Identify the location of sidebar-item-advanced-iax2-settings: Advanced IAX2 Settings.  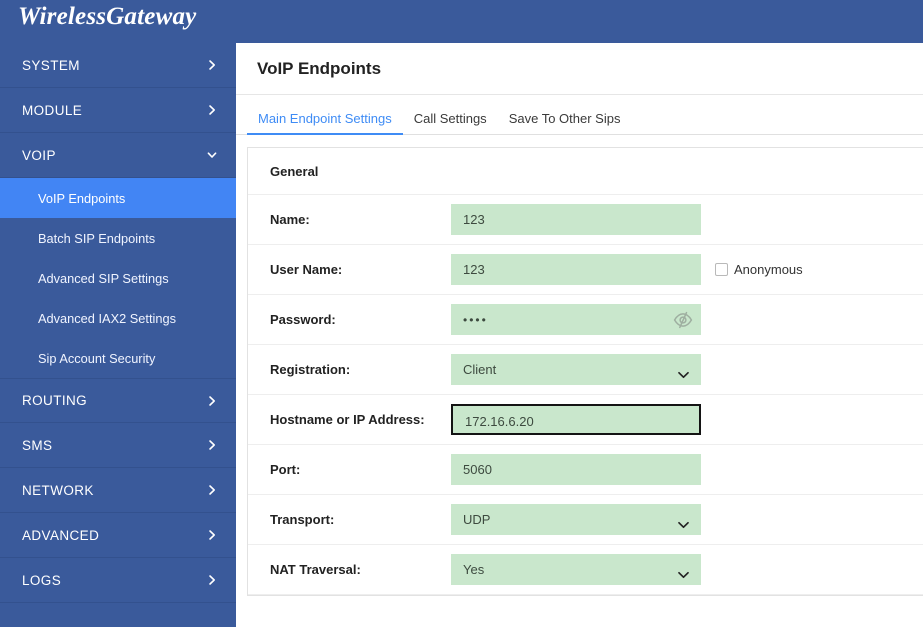
(118, 318).